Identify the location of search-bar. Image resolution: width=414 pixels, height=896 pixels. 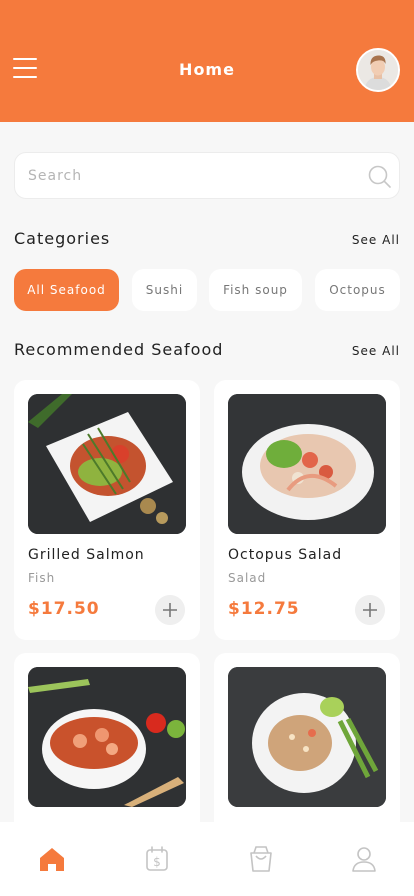
(207, 175).